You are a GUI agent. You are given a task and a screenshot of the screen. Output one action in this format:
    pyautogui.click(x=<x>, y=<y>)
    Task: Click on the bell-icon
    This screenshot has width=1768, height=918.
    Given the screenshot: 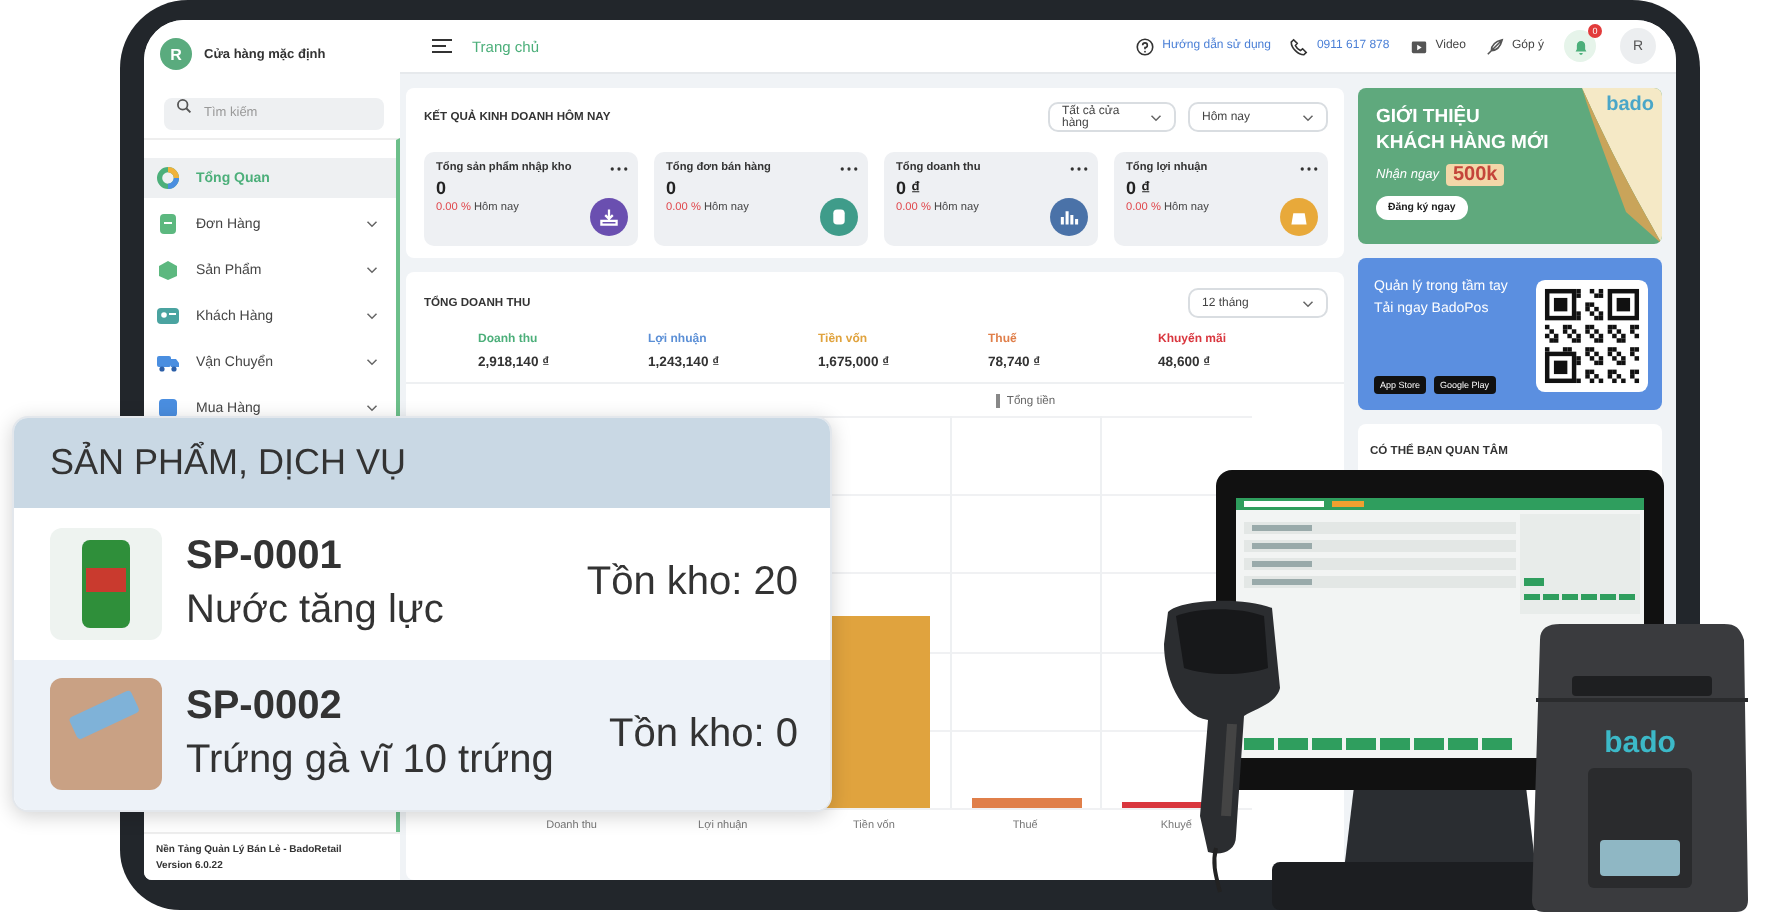 What is the action you would take?
    pyautogui.click(x=1580, y=46)
    